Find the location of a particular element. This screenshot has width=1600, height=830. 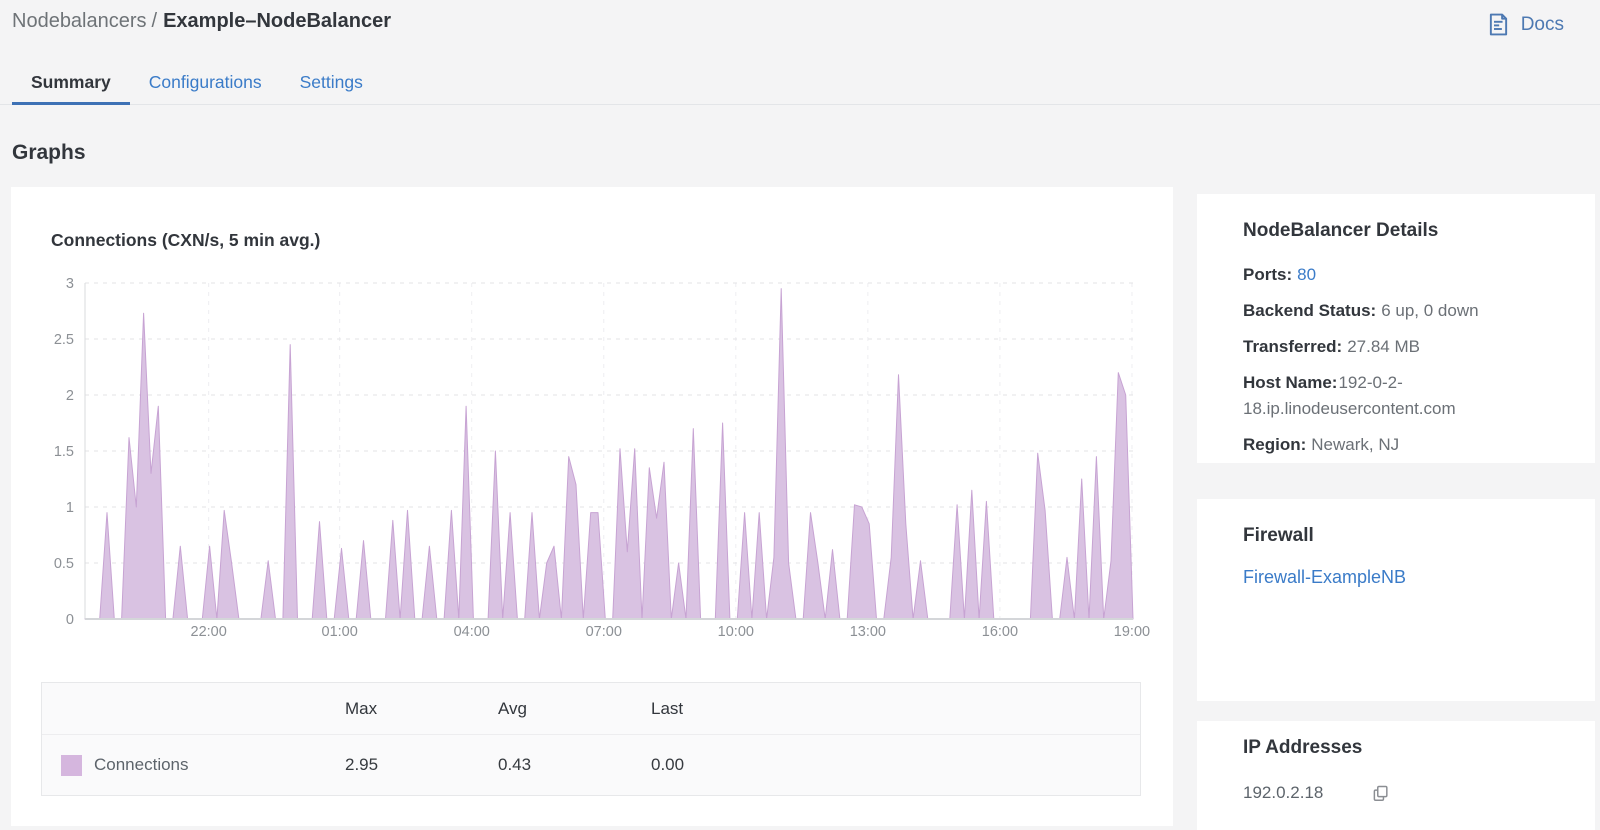

docs-icon is located at coordinates (1498, 24).